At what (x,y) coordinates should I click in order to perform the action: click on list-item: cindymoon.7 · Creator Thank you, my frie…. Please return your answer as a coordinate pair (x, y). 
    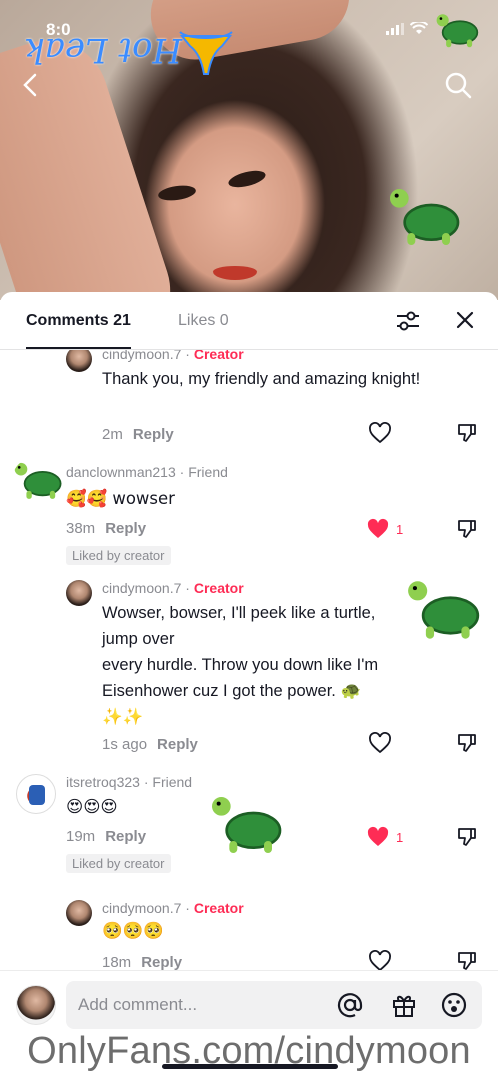
    Looking at the image, I should click on (249, 403).